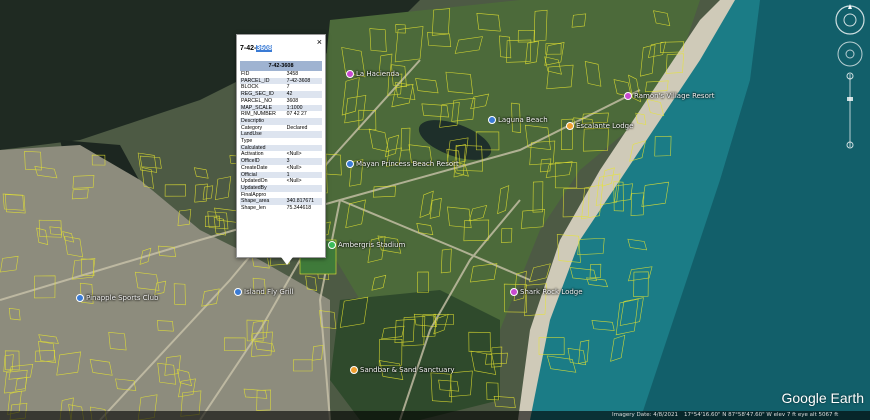 The image size is (870, 420). What do you see at coordinates (297, 127) in the screenshot?
I see `attribute-value: Declared` at bounding box center [297, 127].